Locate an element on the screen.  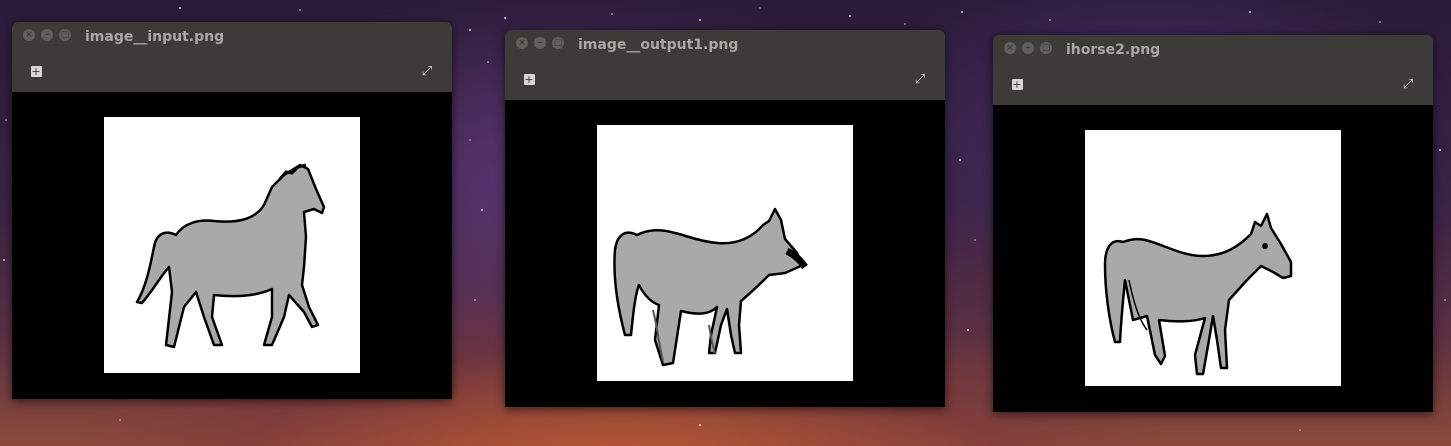
window-title: ihorse2.png is located at coordinates (1113, 50).